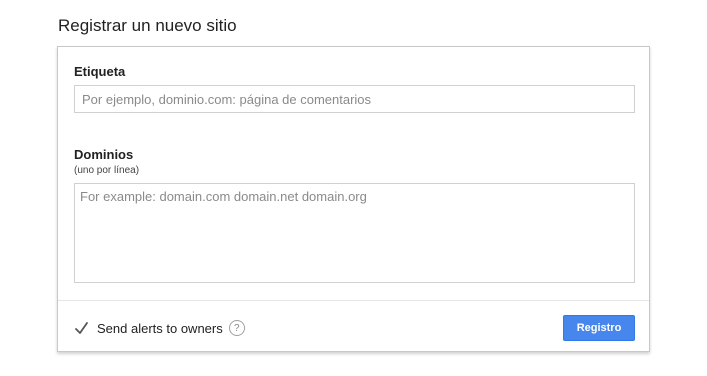 This screenshot has width=707, height=376. What do you see at coordinates (599, 328) in the screenshot?
I see `register-button: Registro` at bounding box center [599, 328].